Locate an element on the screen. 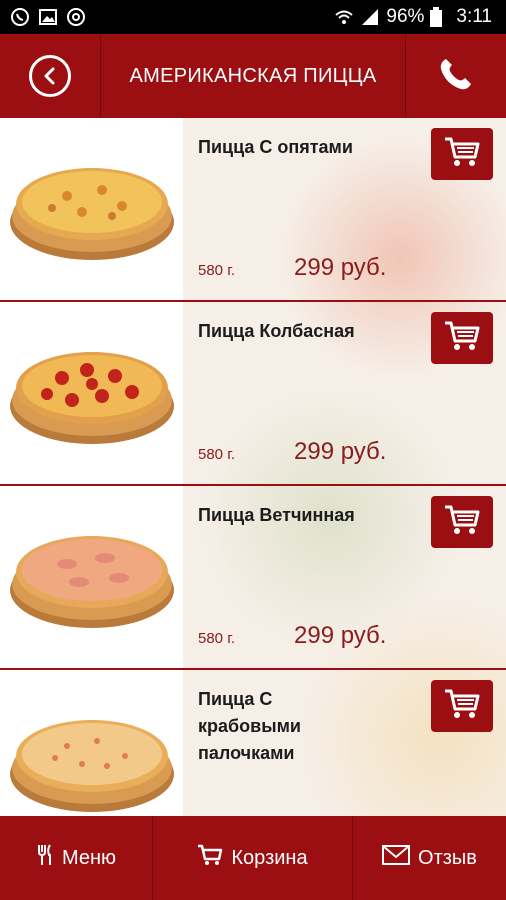 The image size is (506, 900). phone-icon is located at coordinates (456, 76).